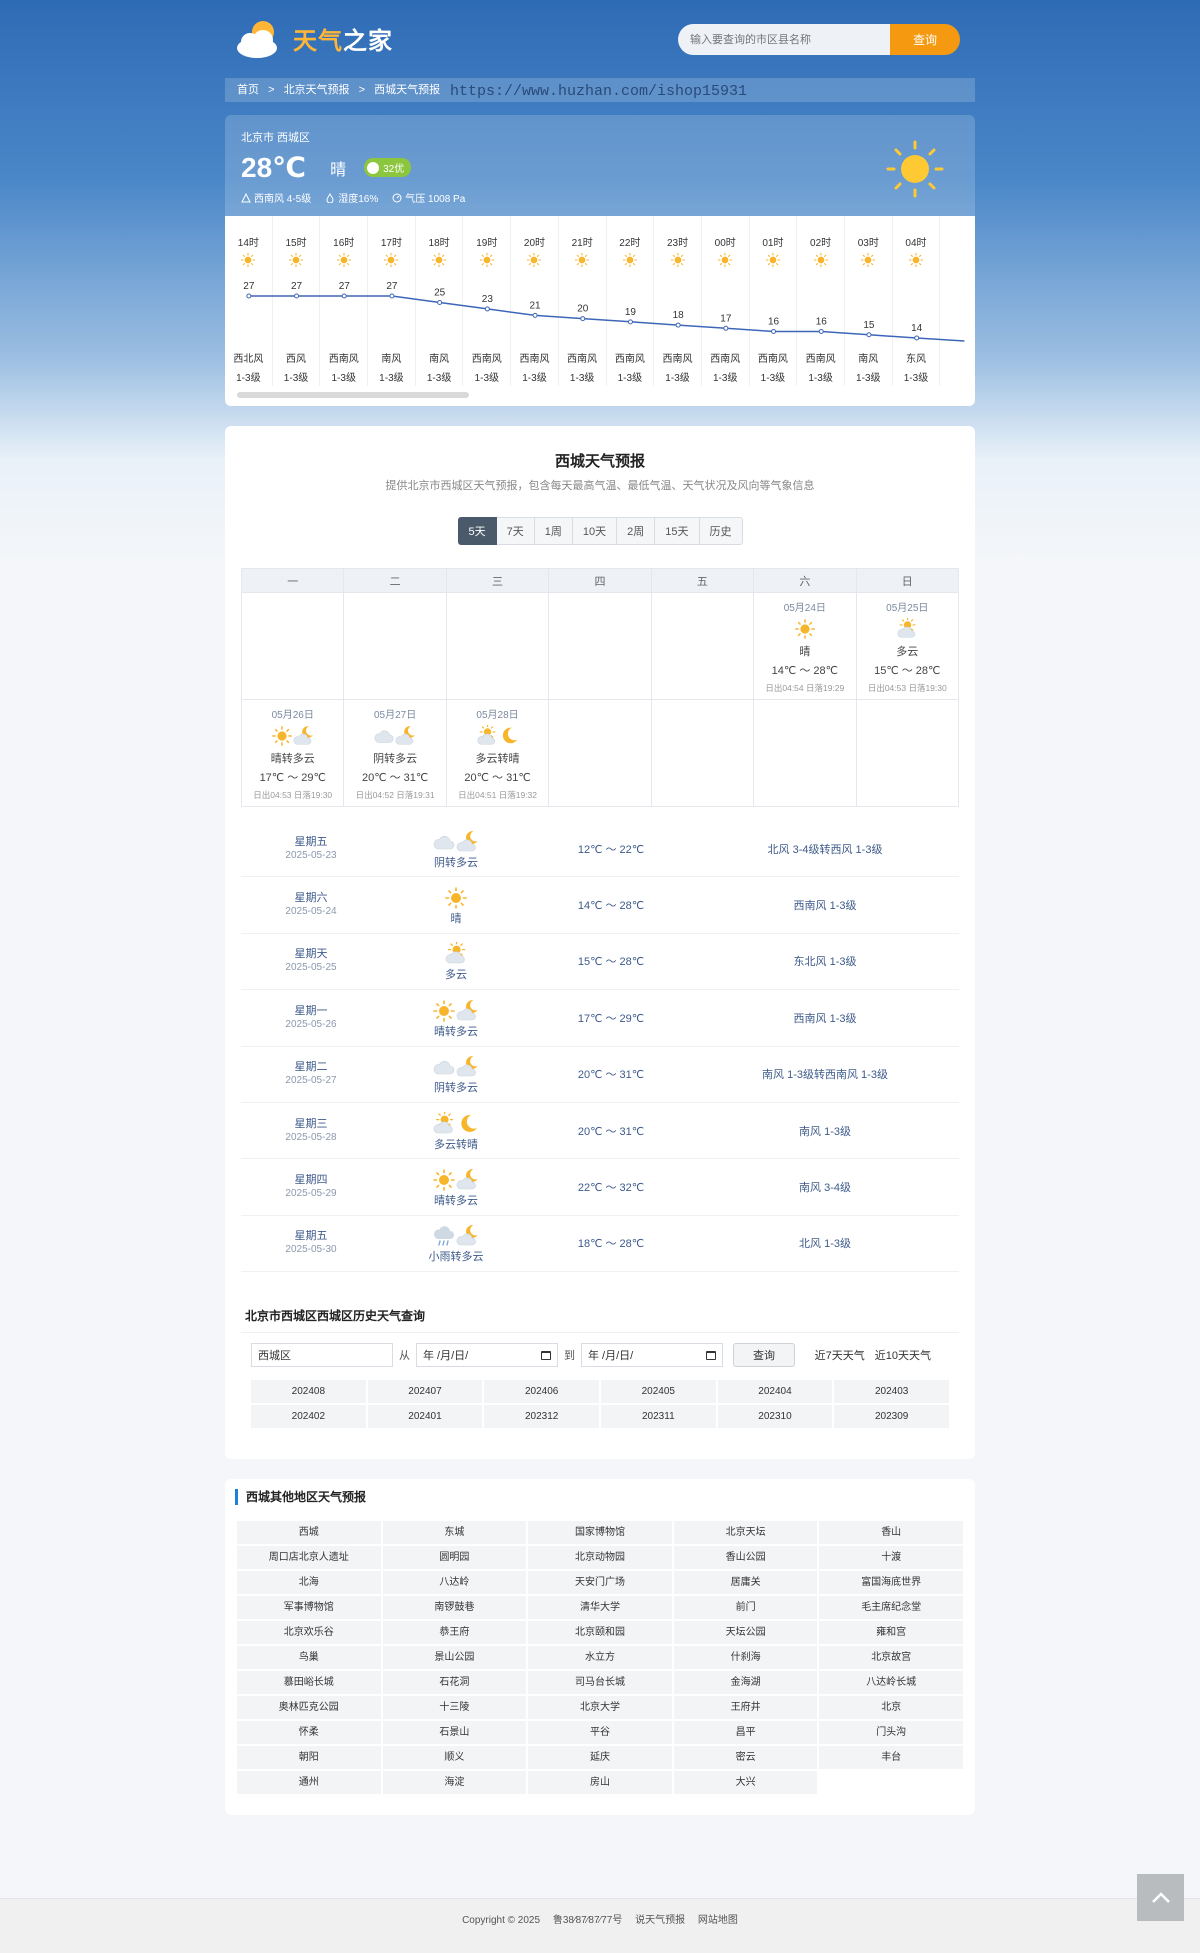 This screenshot has height=1953, width=1200. Describe the element at coordinates (553, 531) in the screenshot. I see `tab-2: 1周` at that location.